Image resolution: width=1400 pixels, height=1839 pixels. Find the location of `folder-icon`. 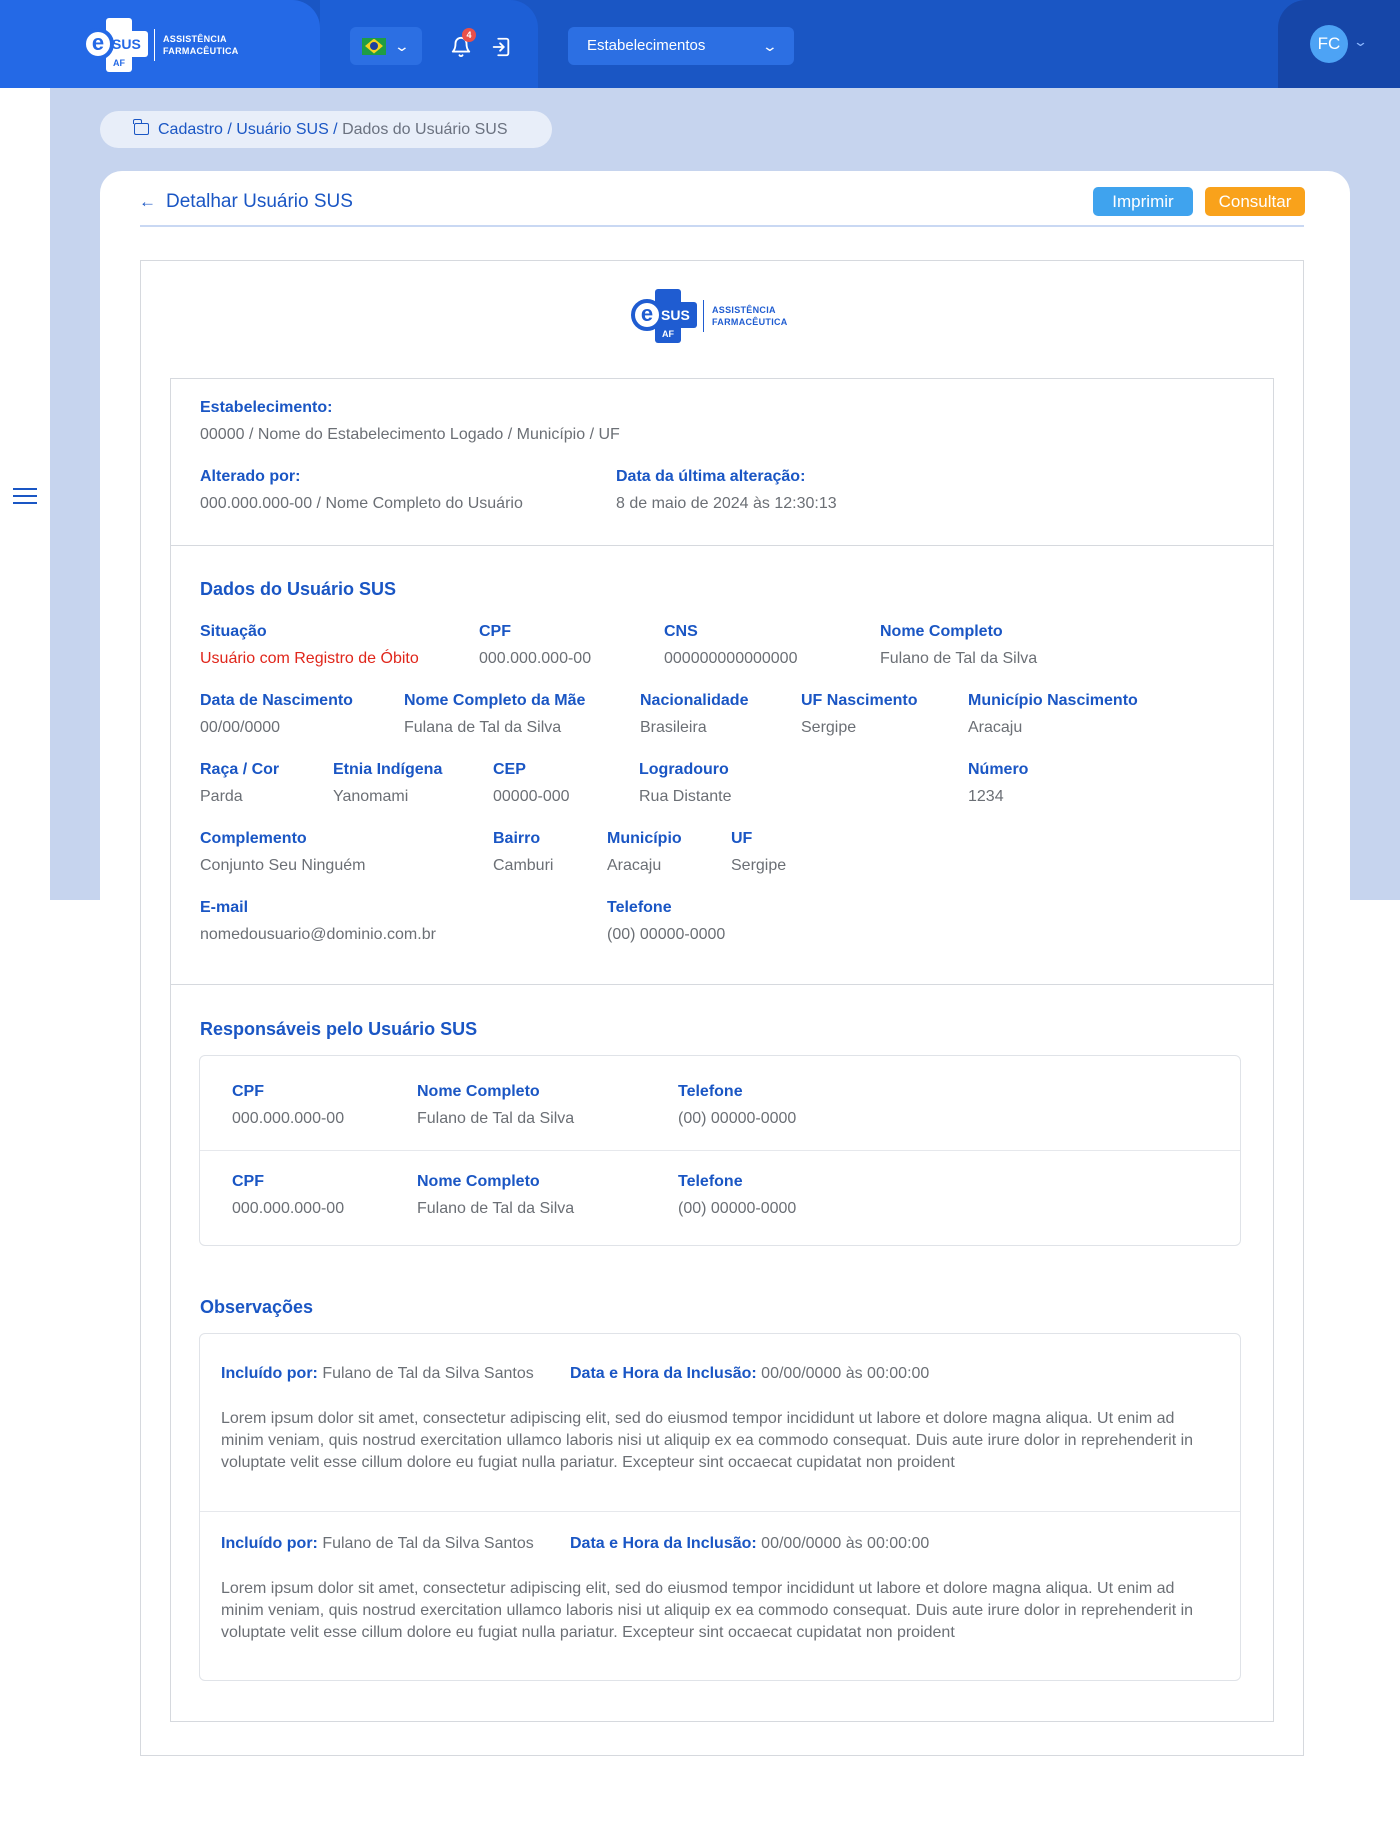

folder-icon is located at coordinates (141, 127).